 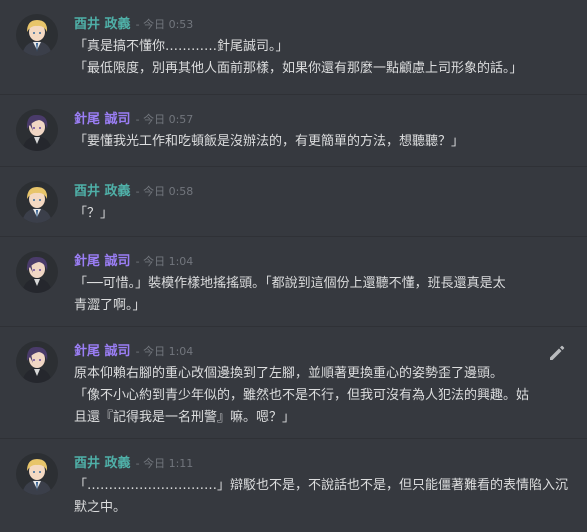 What do you see at coordinates (164, 191) in the screenshot?
I see `timestamp: - 今日 0:58` at bounding box center [164, 191].